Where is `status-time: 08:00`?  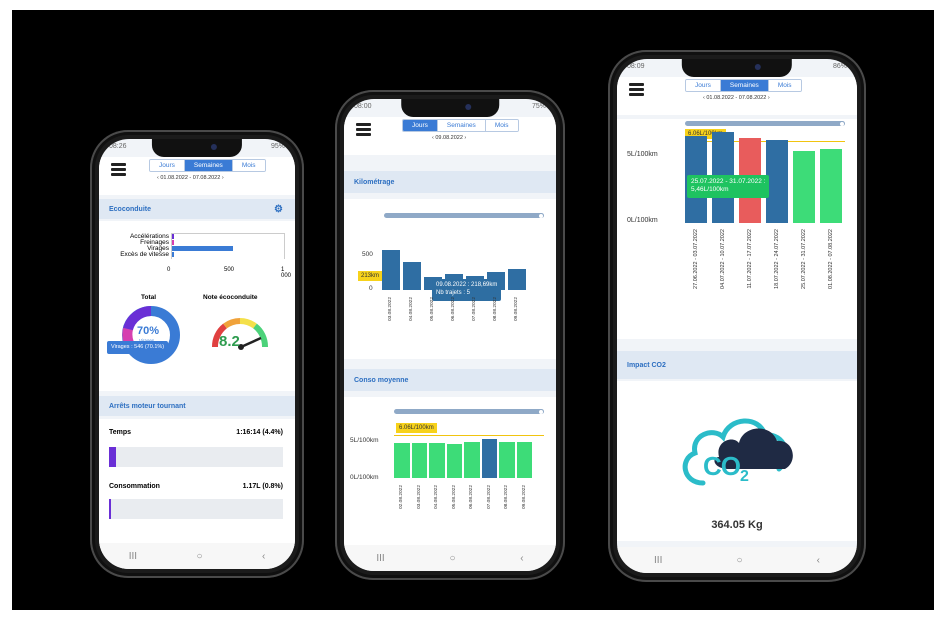 status-time: 08:00 is located at coordinates (363, 106).